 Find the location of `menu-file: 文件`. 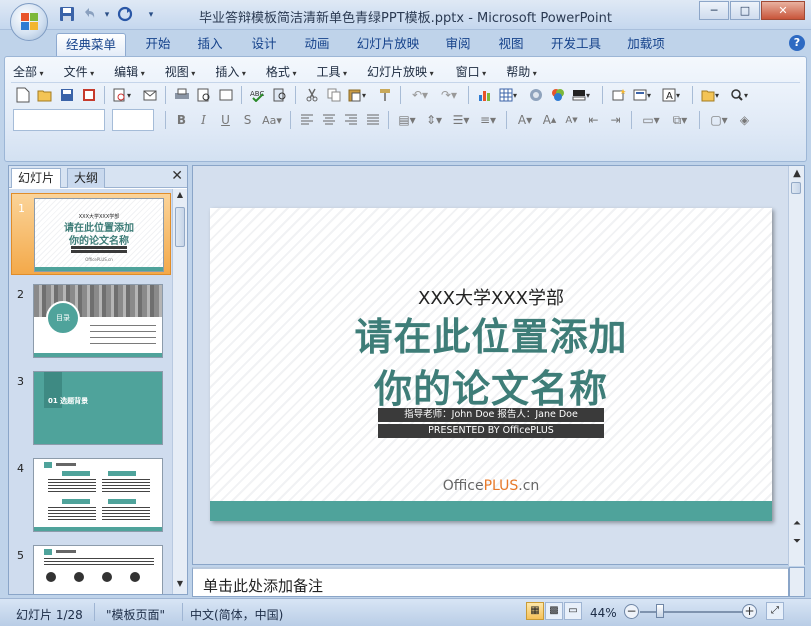

menu-file: 文件 is located at coordinates (79, 71).